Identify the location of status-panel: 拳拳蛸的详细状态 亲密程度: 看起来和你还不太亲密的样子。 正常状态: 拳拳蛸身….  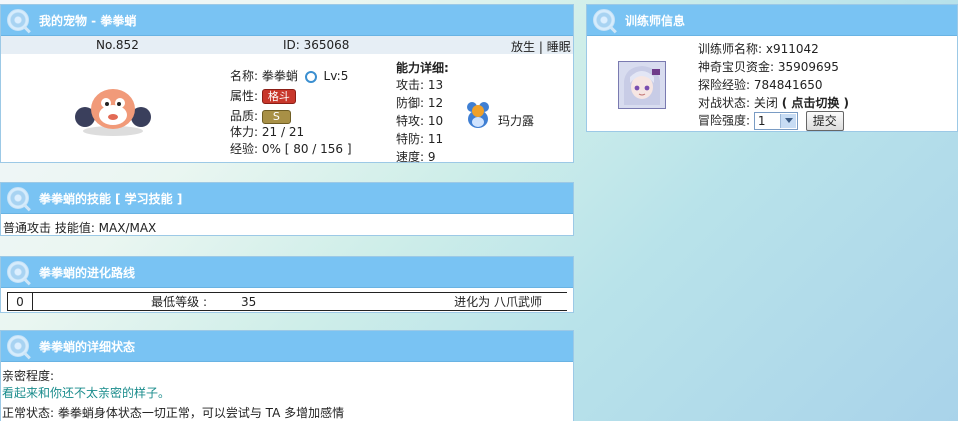
(287, 375).